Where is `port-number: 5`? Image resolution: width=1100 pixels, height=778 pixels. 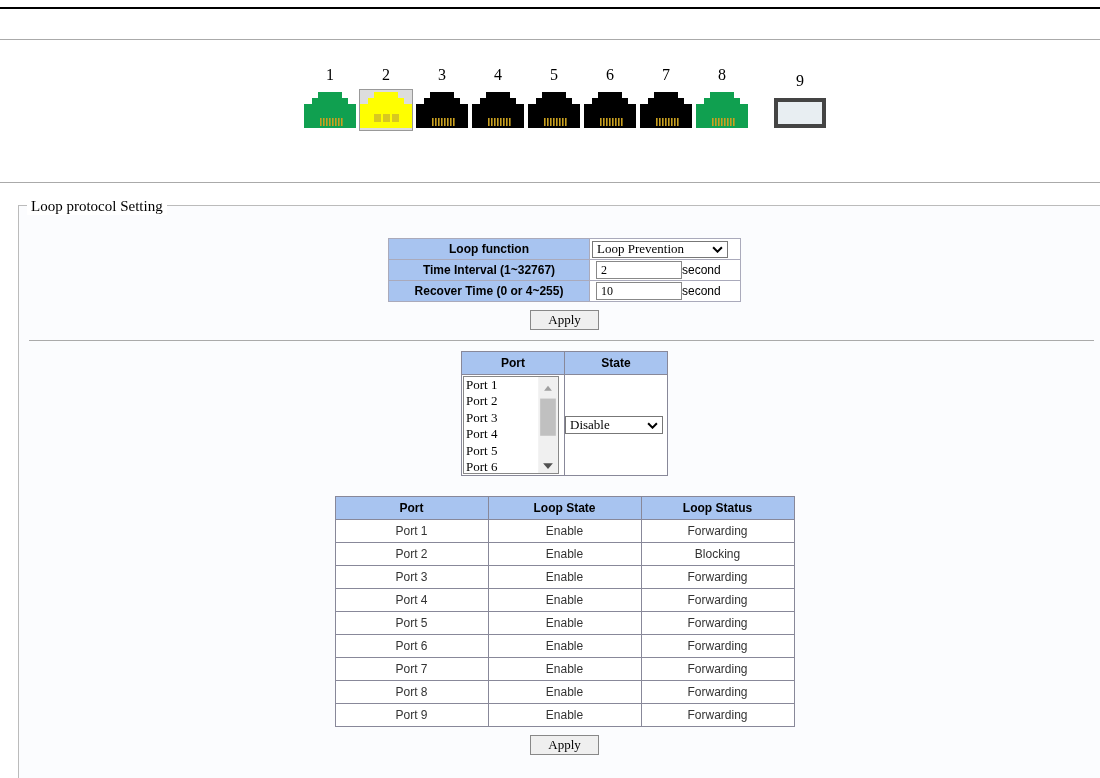 port-number: 5 is located at coordinates (554, 75).